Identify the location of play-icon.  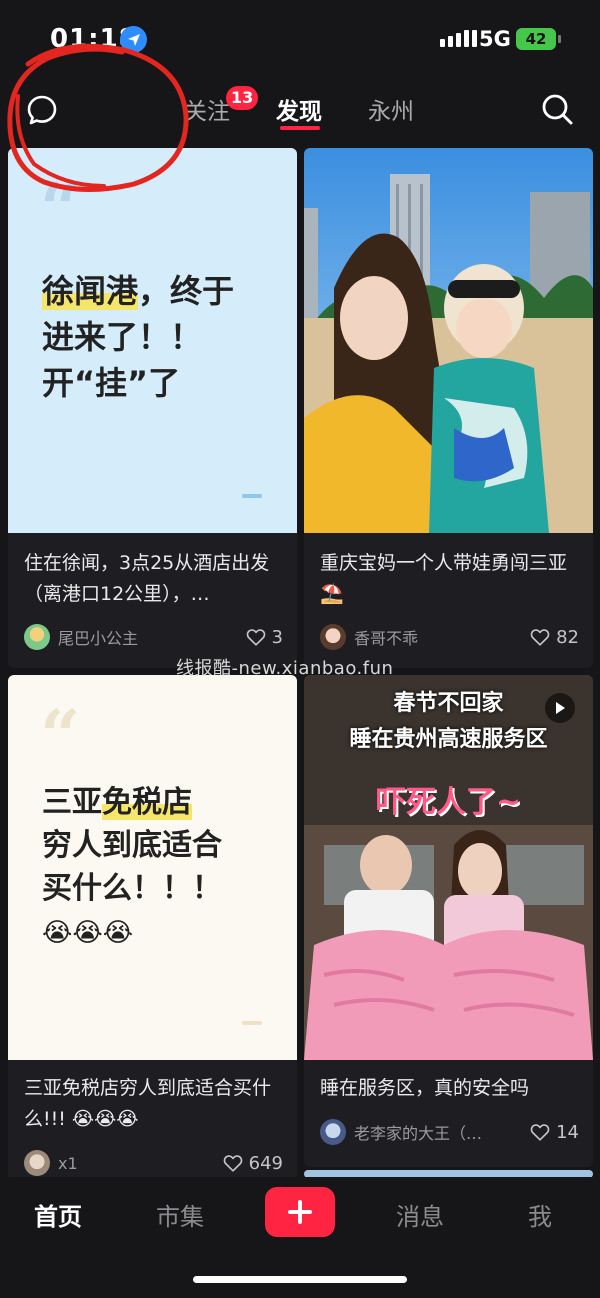
(560, 708).